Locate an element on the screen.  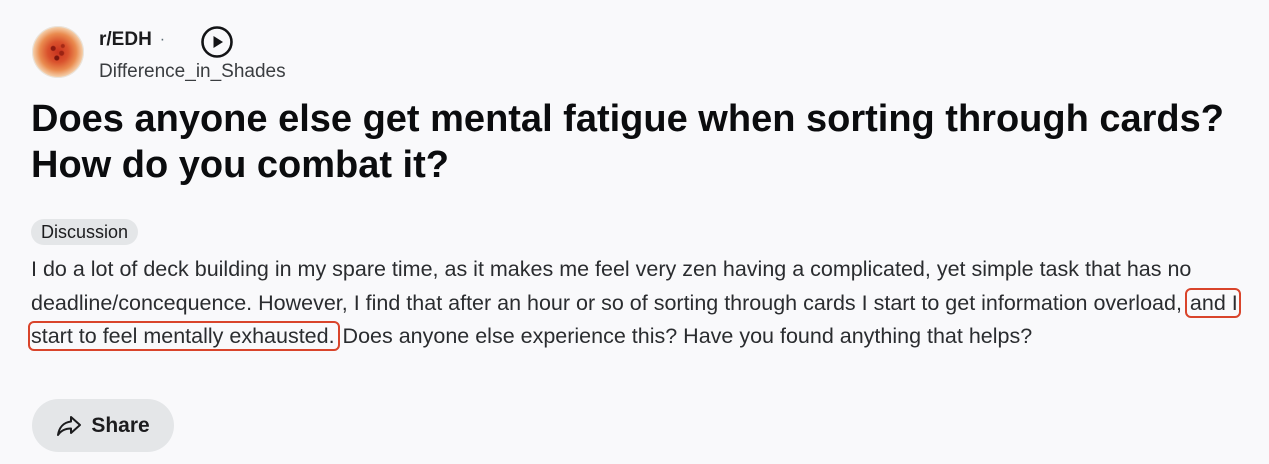
share-button: Share is located at coordinates (103, 425).